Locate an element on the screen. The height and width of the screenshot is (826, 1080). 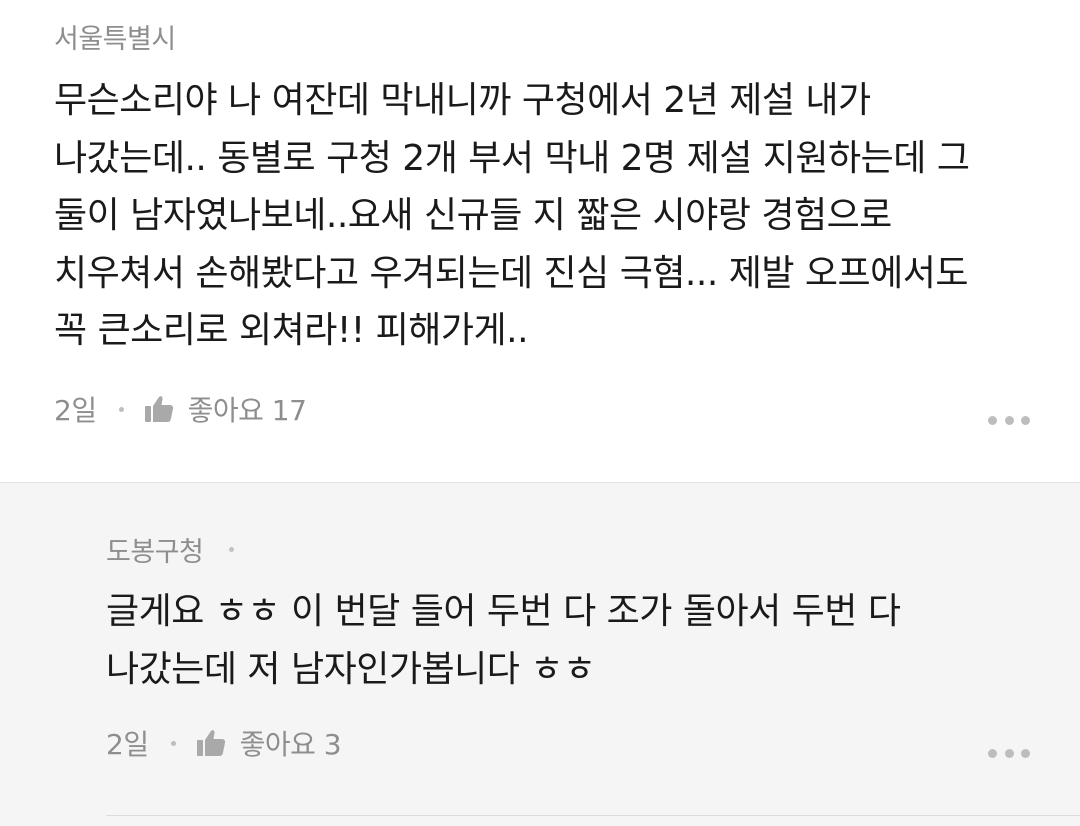
like-button: 좋아요 17 is located at coordinates (225, 409).